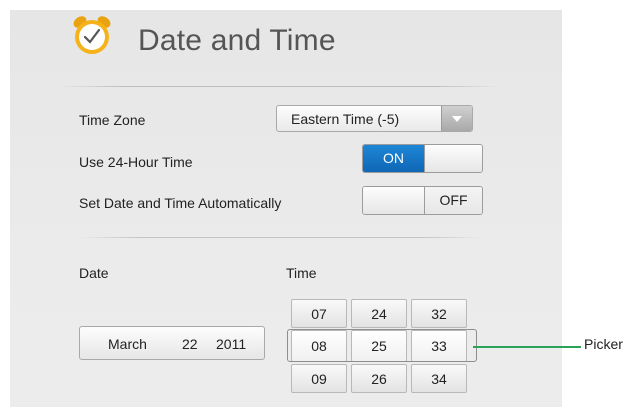 The height and width of the screenshot is (407, 628). I want to click on hour-option-below: 09, so click(319, 378).